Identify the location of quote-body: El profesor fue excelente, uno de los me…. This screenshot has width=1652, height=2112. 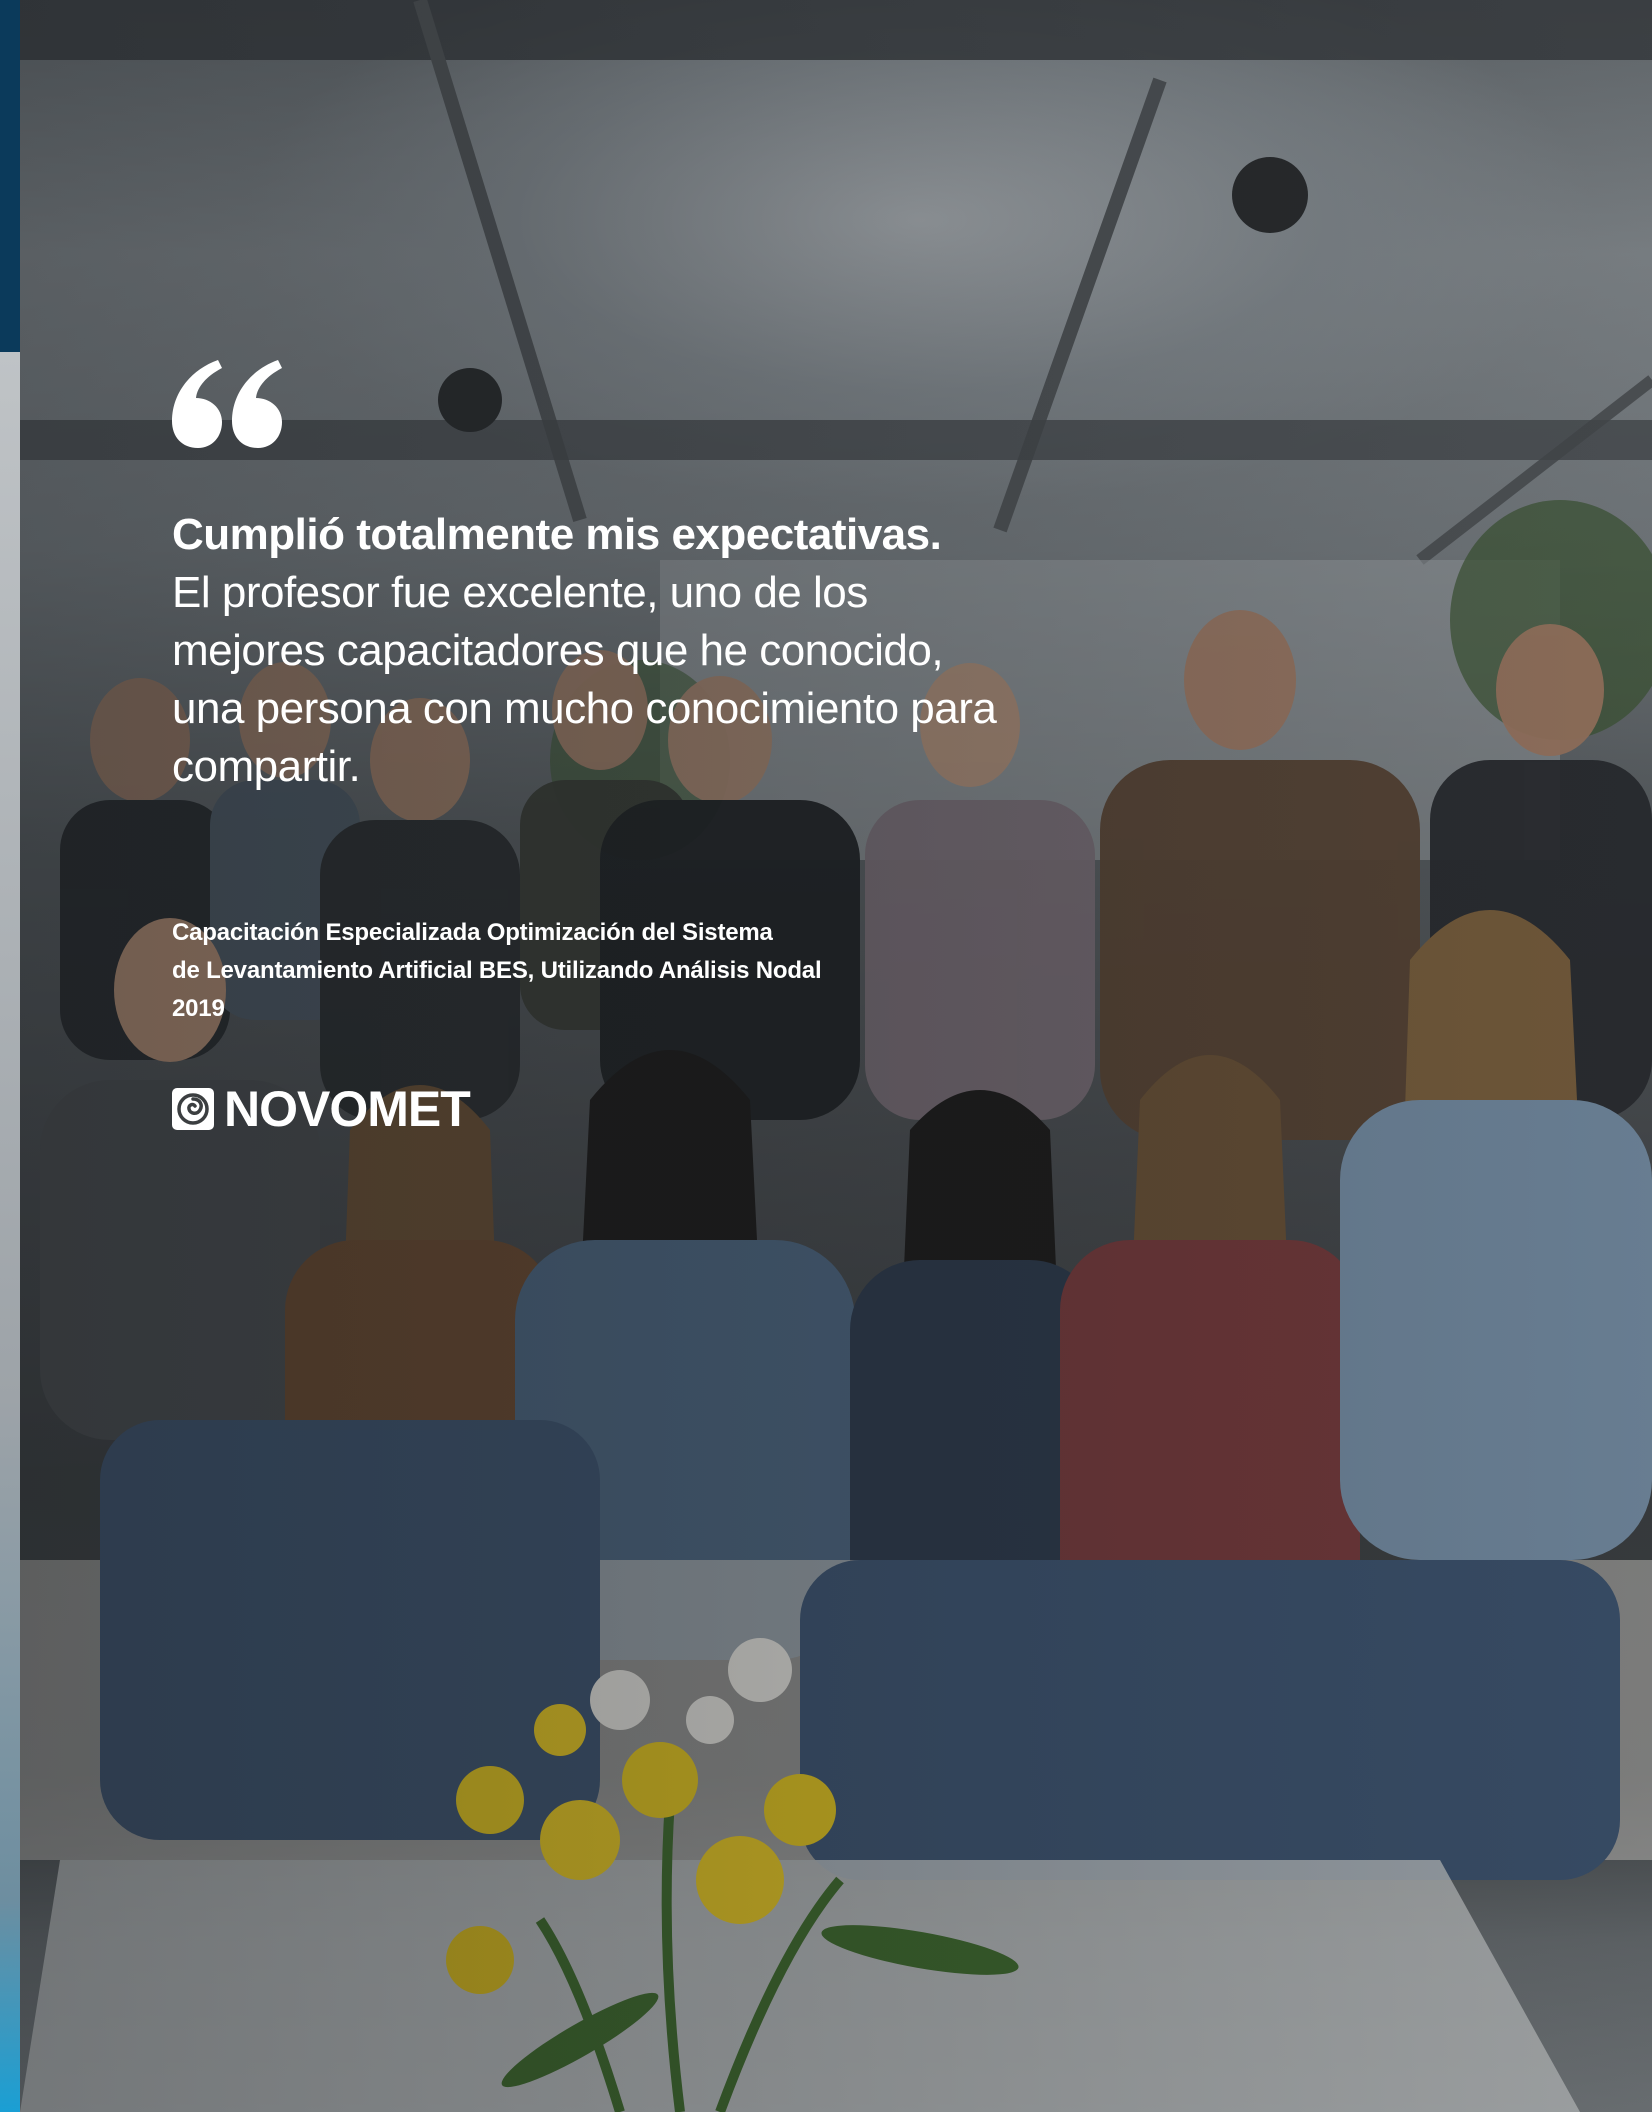
(584, 679).